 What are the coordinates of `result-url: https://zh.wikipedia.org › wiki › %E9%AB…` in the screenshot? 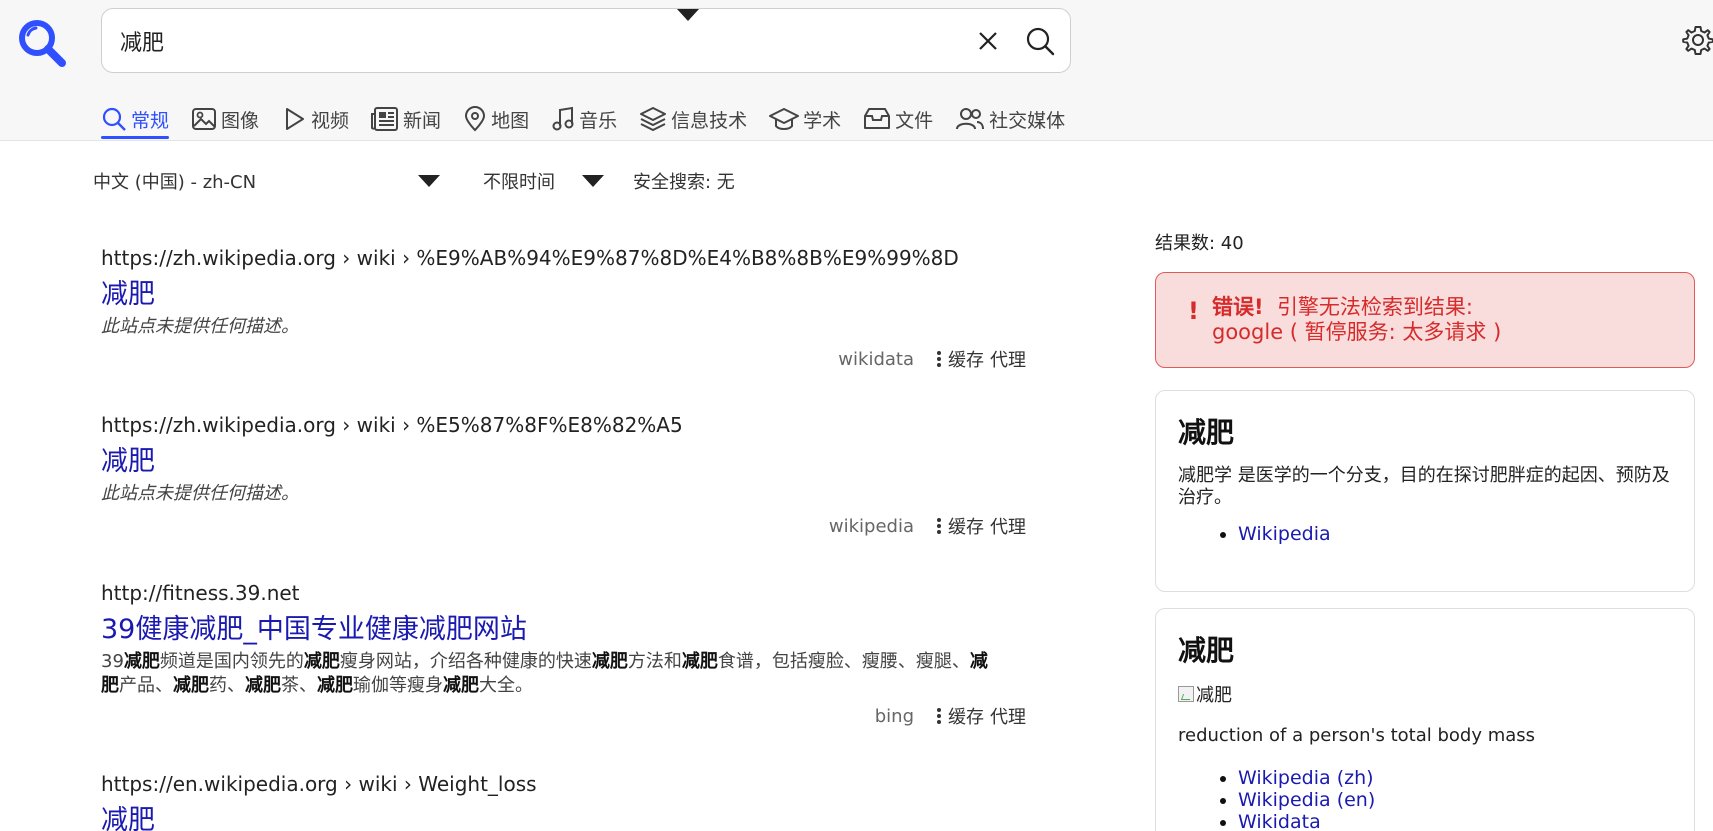 It's located at (566, 258).